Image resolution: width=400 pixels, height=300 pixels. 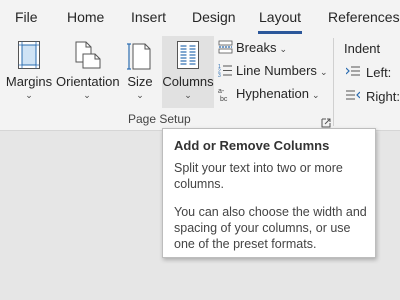 I want to click on size-label: Size, so click(x=140, y=81).